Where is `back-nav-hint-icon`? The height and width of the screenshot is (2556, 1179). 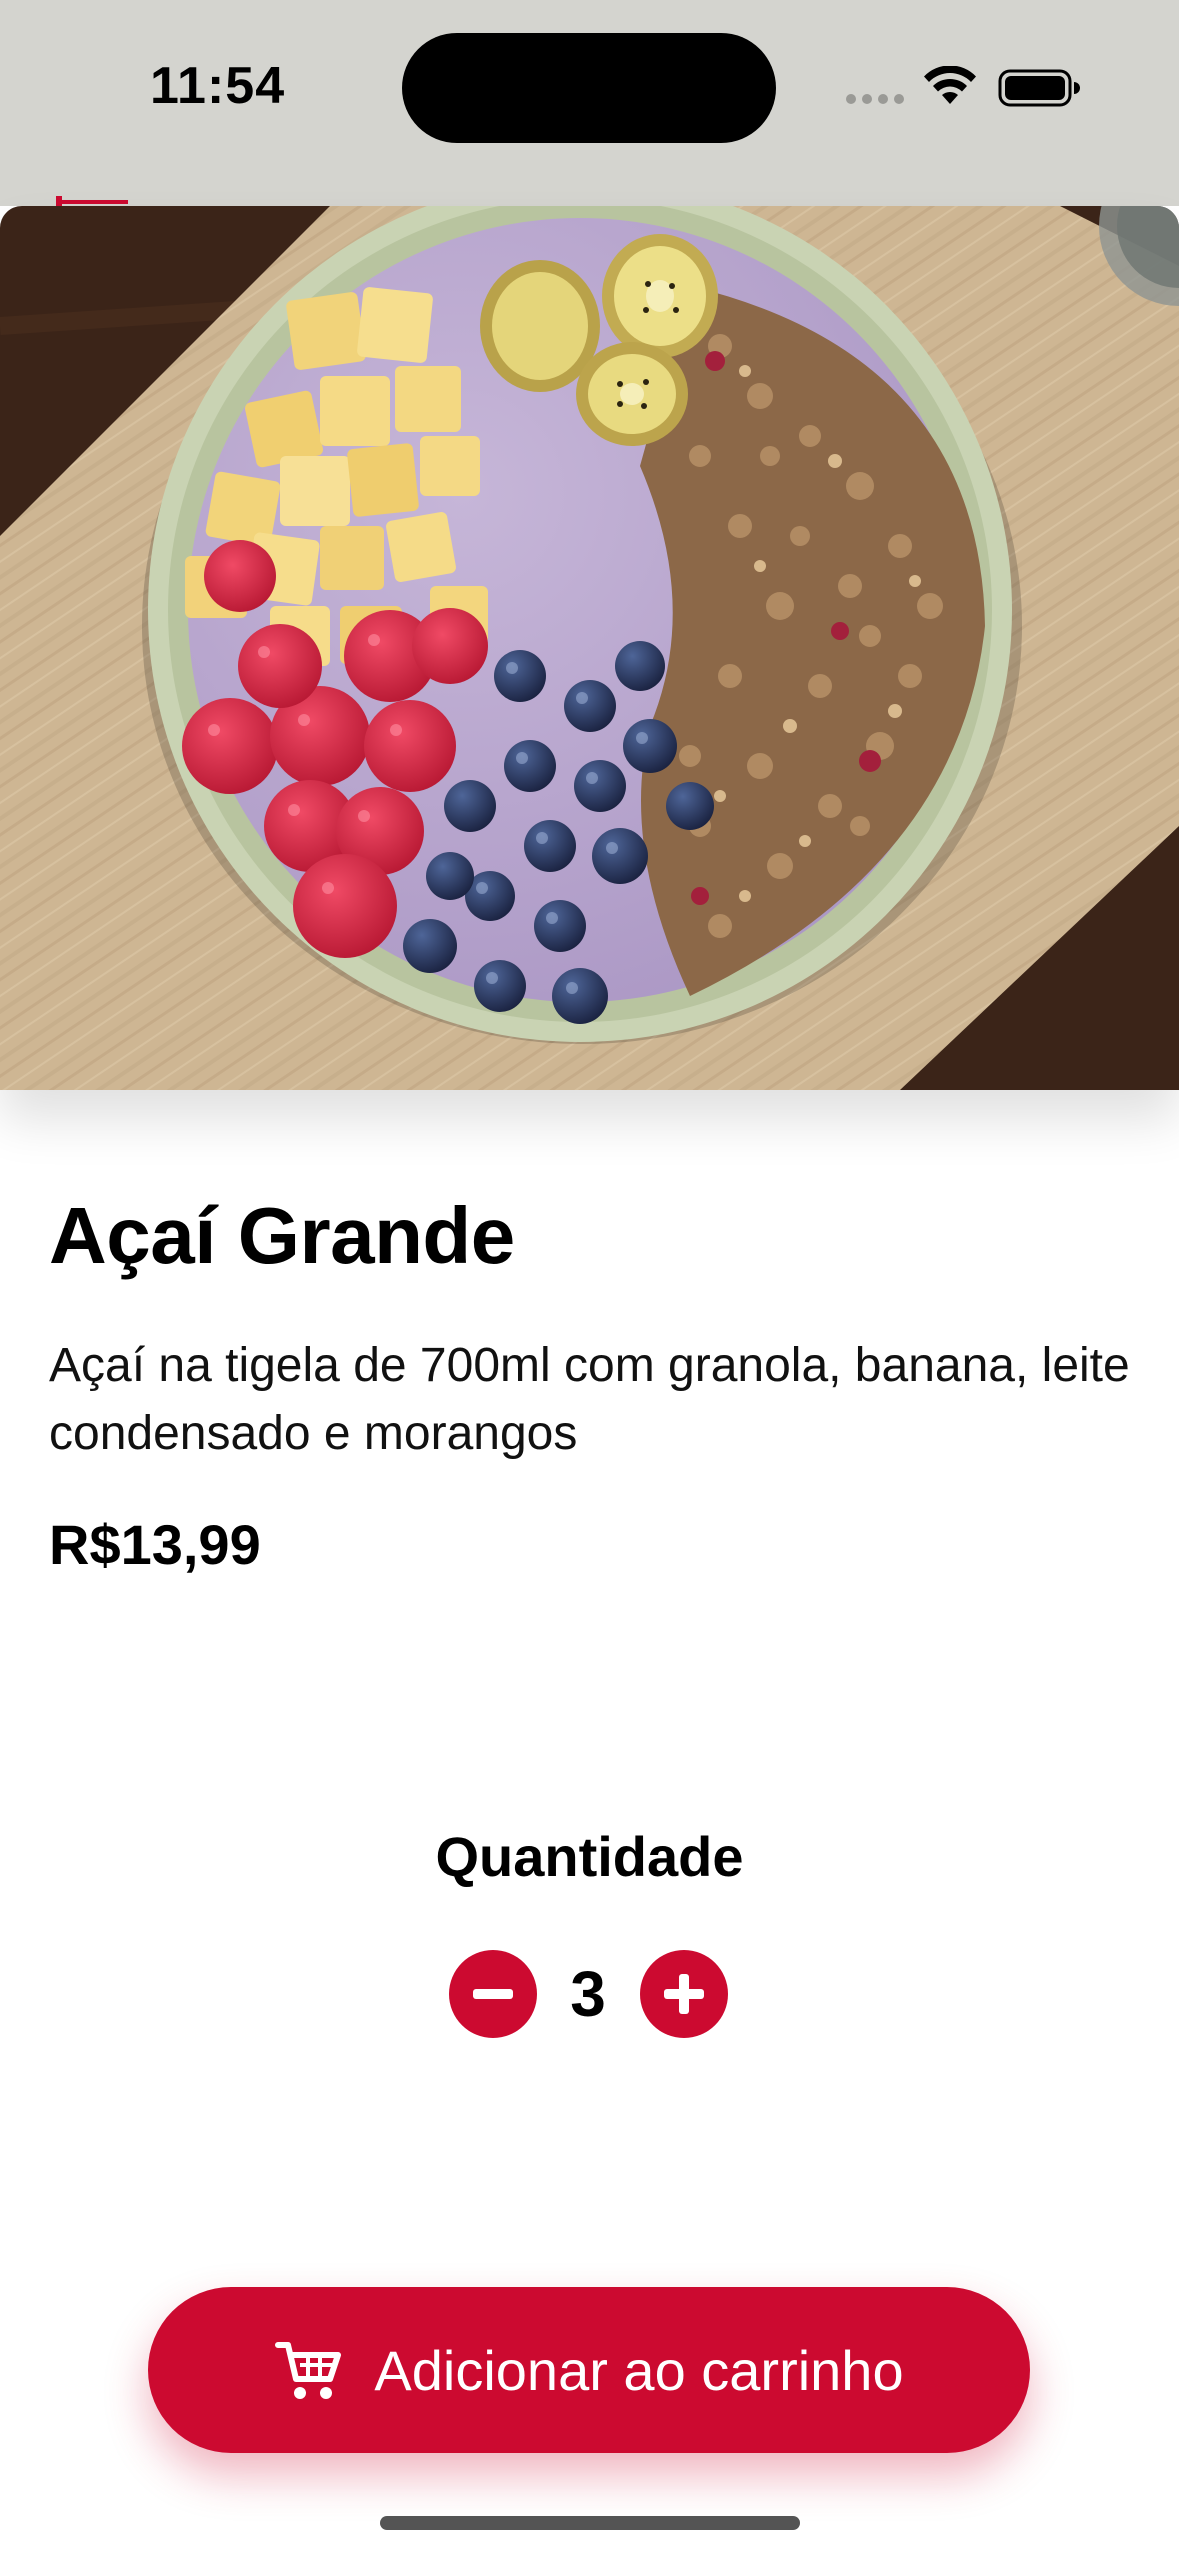
back-nav-hint-icon is located at coordinates (92, 201).